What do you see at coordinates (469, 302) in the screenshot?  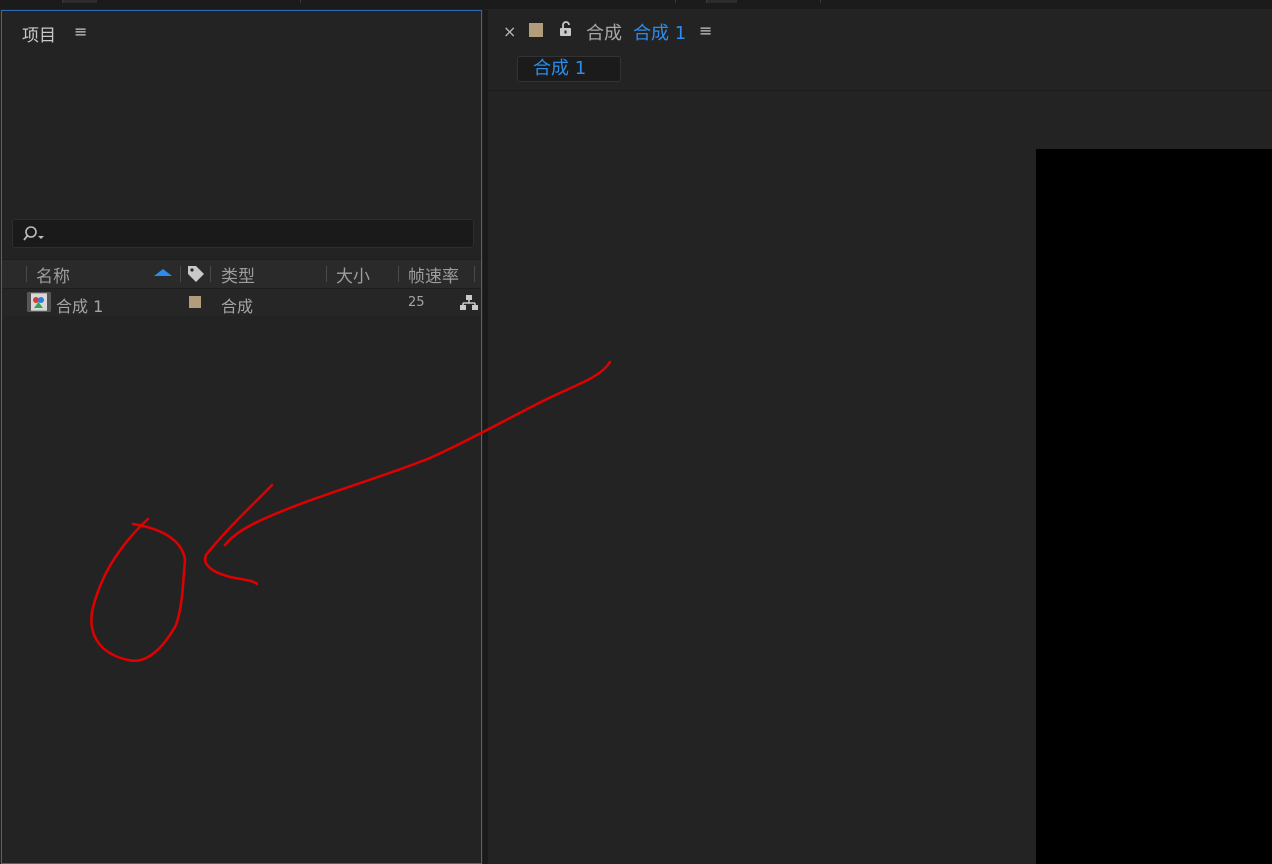 I see `flowchart-icon` at bounding box center [469, 302].